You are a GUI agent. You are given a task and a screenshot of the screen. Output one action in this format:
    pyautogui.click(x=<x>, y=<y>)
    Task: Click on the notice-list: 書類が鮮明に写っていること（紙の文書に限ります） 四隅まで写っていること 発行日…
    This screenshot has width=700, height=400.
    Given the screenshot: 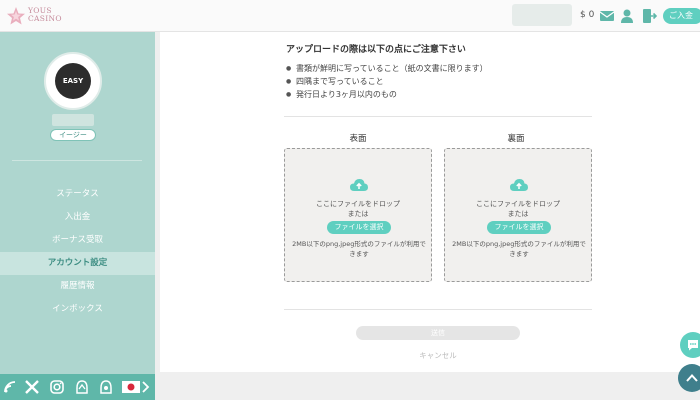 What is the action you would take?
    pyautogui.click(x=387, y=81)
    